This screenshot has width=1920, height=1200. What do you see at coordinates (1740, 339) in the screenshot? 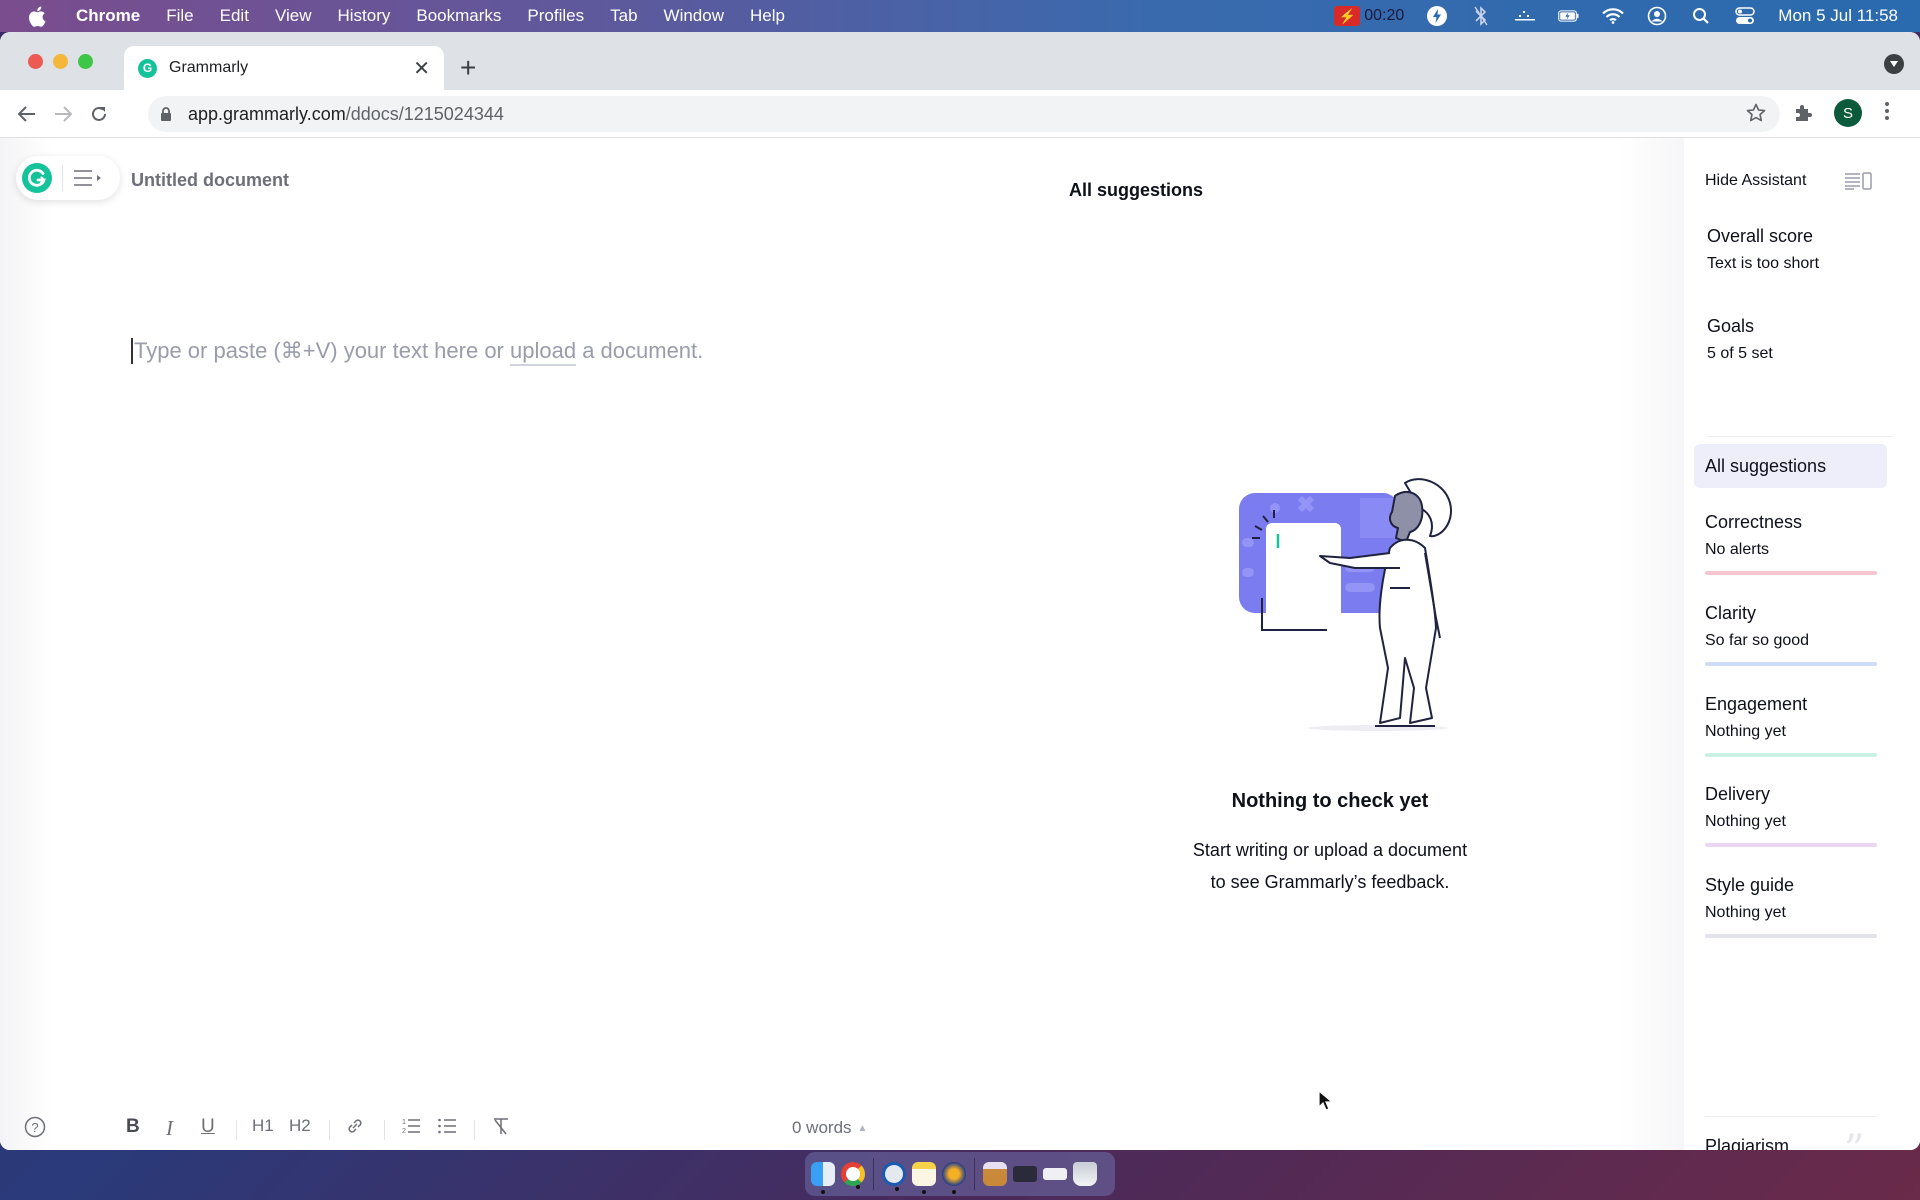
I see `goals: Goals 5 of 5 set` at bounding box center [1740, 339].